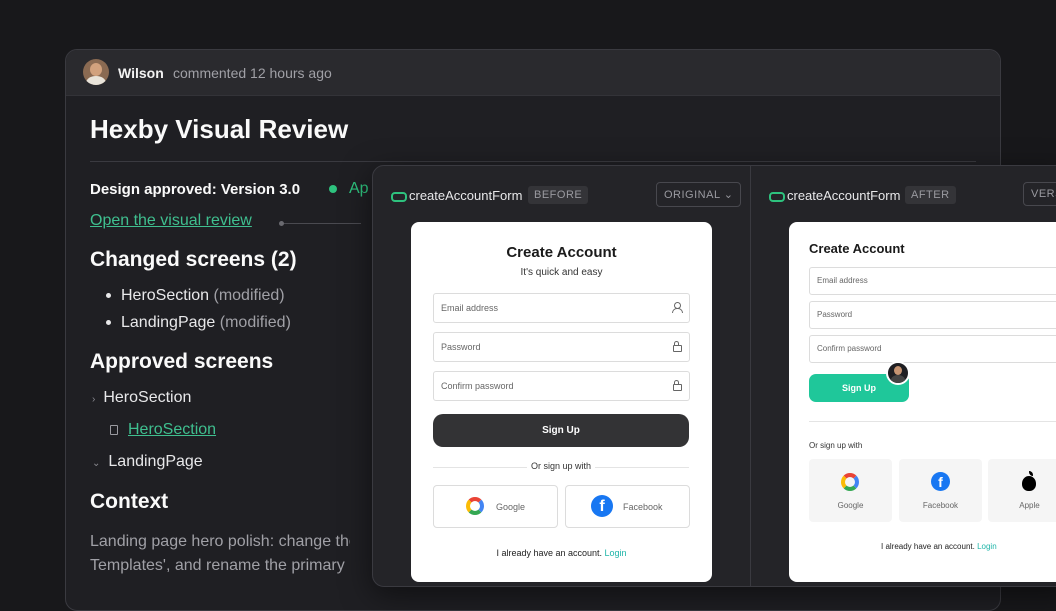  I want to click on approved-screens-heading: Approved screens, so click(182, 361).